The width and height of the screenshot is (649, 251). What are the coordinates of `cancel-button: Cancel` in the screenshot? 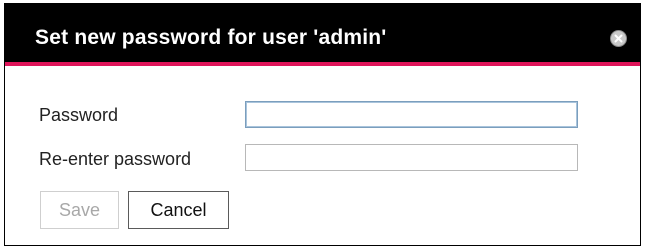 It's located at (178, 210).